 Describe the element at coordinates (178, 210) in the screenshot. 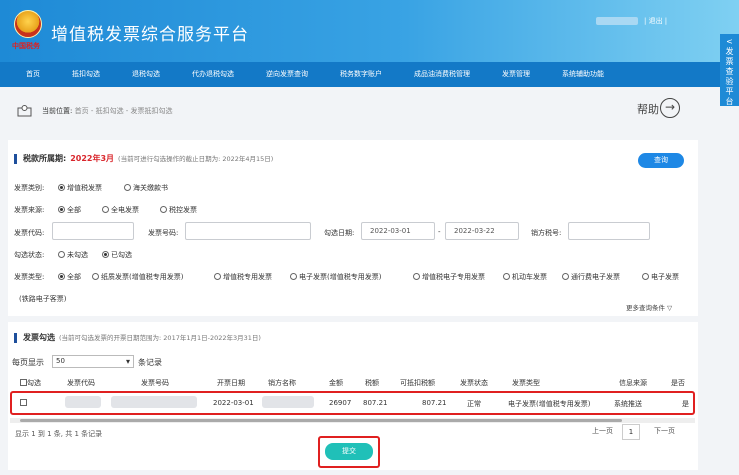

I see `radio-source-tax-control: 税控发票` at that location.